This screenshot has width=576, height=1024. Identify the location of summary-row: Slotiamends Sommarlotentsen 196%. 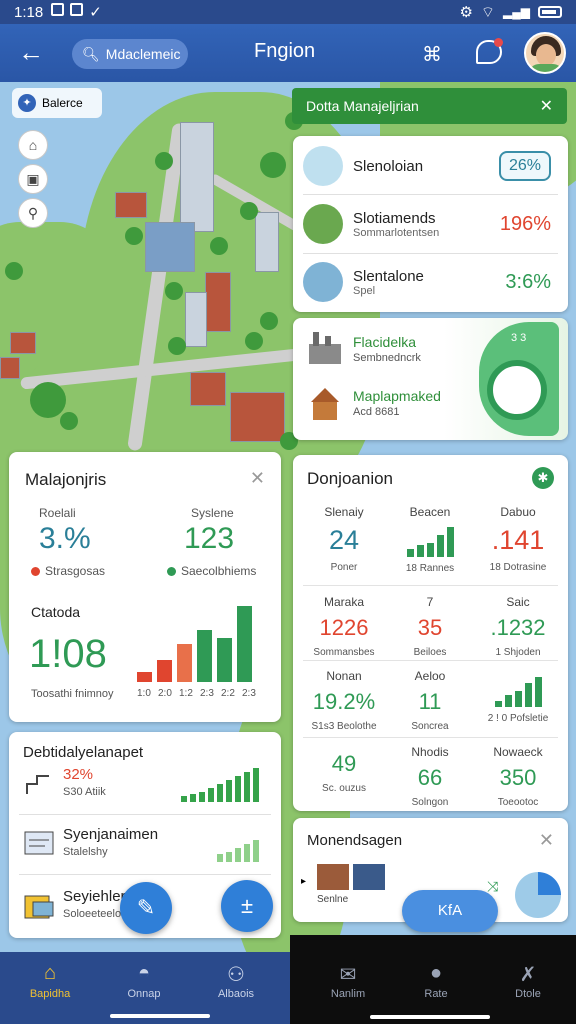
(432, 224).